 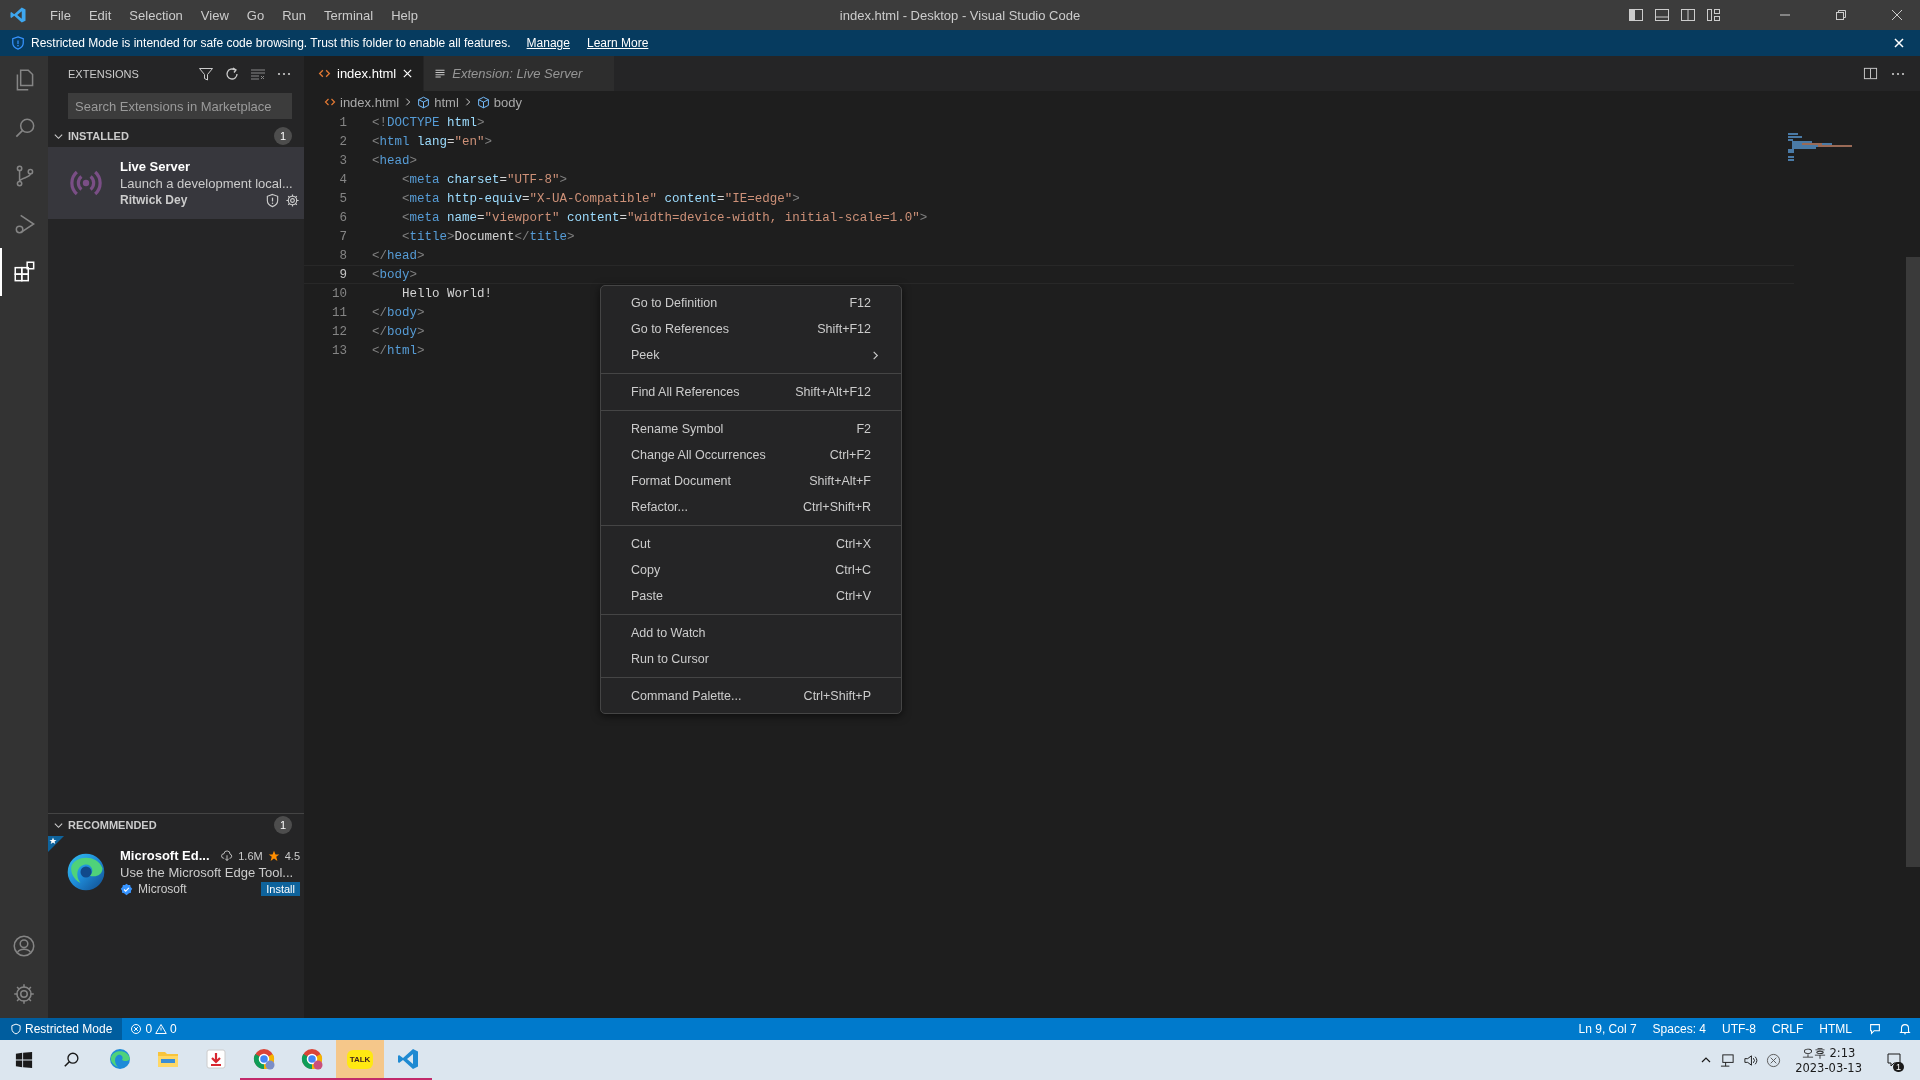 I want to click on menu-item: Paste Ctrl+V, so click(x=751, y=596).